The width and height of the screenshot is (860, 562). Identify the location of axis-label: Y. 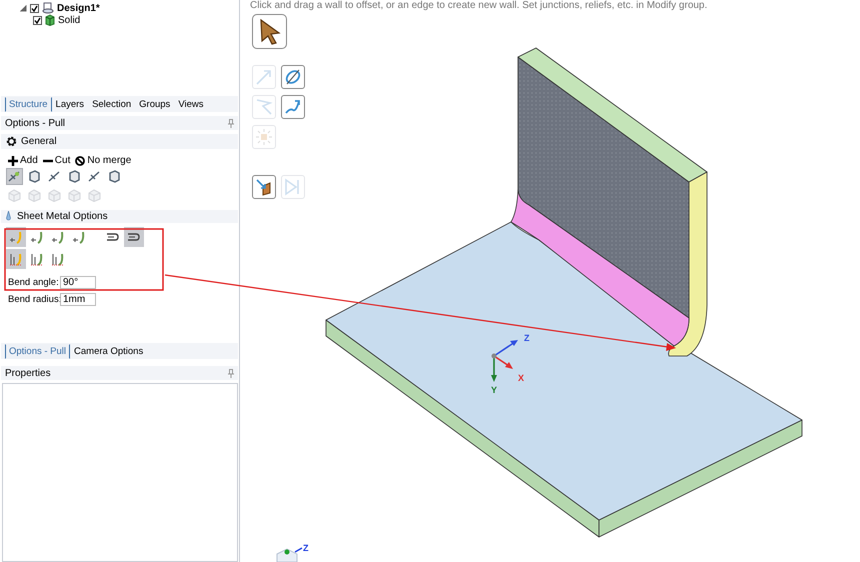
(494, 390).